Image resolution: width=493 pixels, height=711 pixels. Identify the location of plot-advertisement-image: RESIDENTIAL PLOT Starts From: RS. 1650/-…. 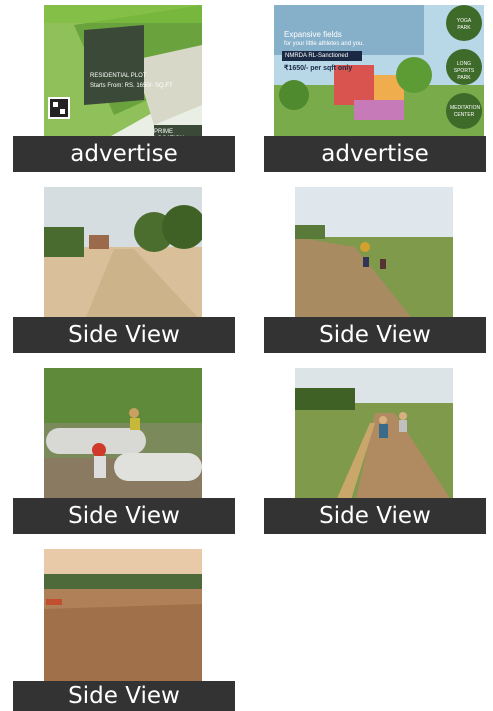
(123, 72).